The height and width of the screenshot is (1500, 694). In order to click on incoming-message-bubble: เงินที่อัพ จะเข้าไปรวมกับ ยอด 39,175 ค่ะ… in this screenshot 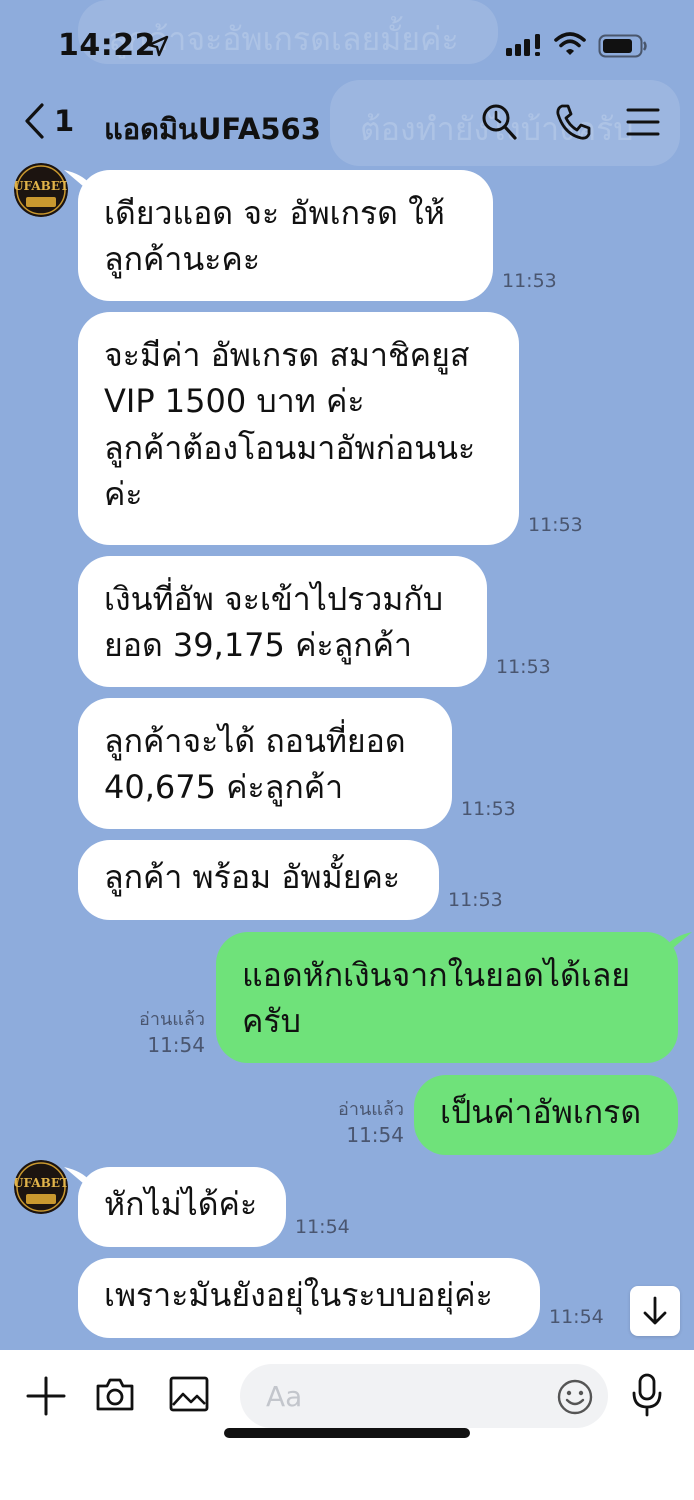, I will do `click(282, 621)`.